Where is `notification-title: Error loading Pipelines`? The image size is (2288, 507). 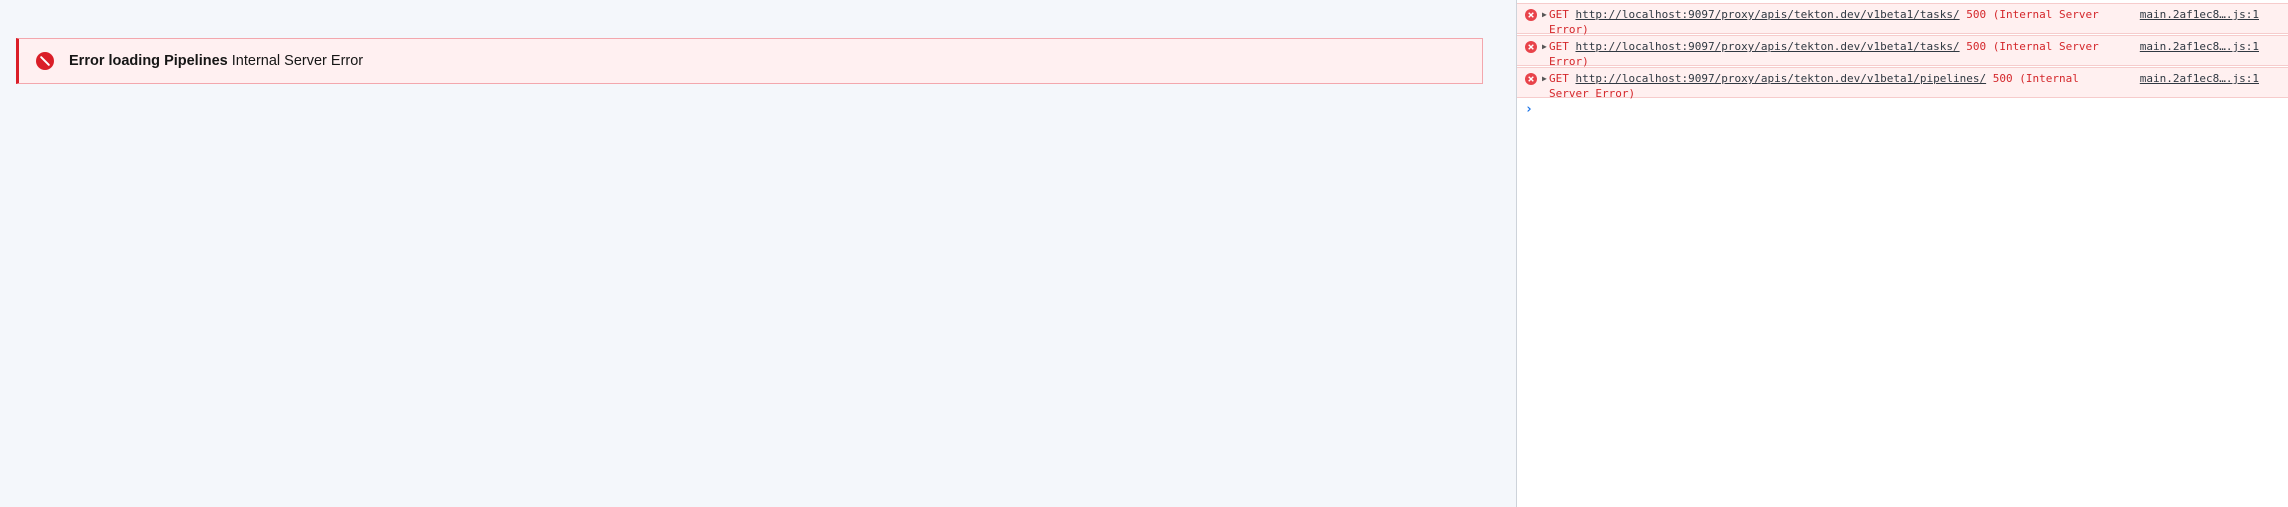 notification-title: Error loading Pipelines is located at coordinates (148, 61).